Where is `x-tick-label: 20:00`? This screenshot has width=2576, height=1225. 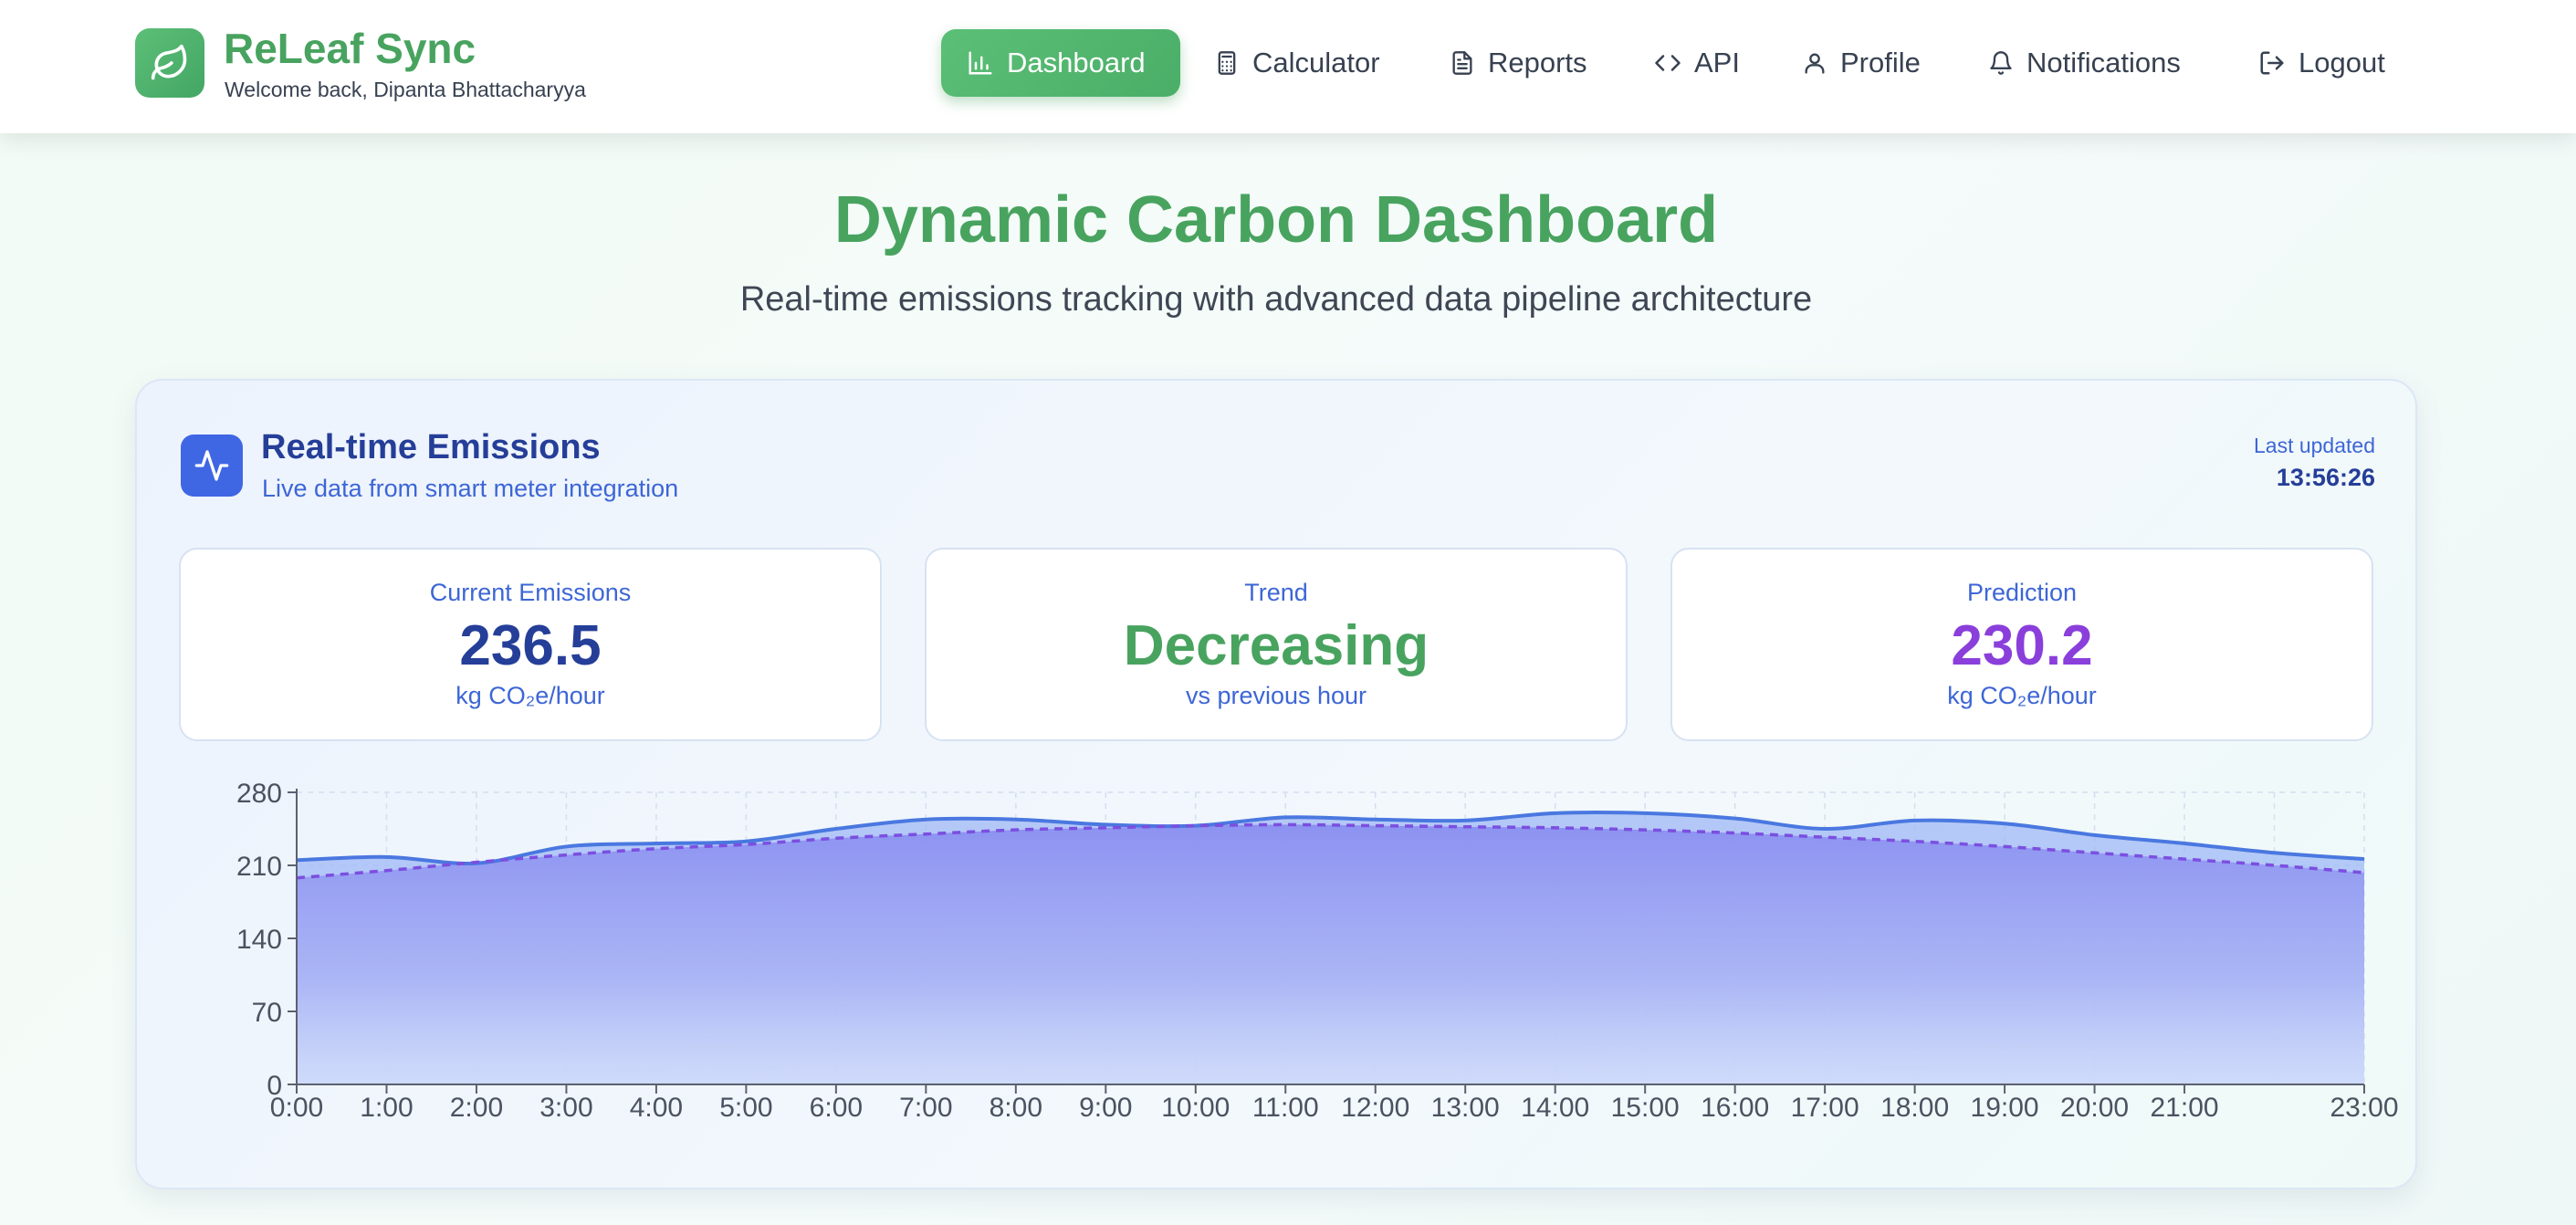 x-tick-label: 20:00 is located at coordinates (2094, 1108).